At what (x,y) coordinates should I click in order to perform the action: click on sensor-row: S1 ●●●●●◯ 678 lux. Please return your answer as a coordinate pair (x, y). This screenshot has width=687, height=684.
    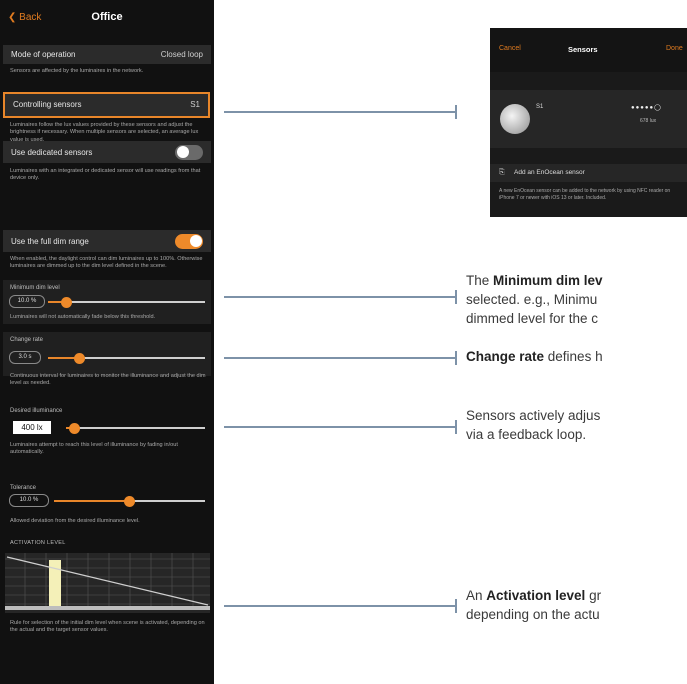
    Looking at the image, I should click on (588, 119).